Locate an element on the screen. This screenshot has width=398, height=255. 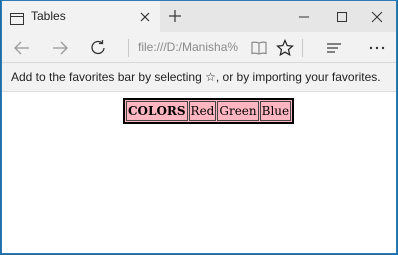
arrow-left-icon is located at coordinates (21, 48).